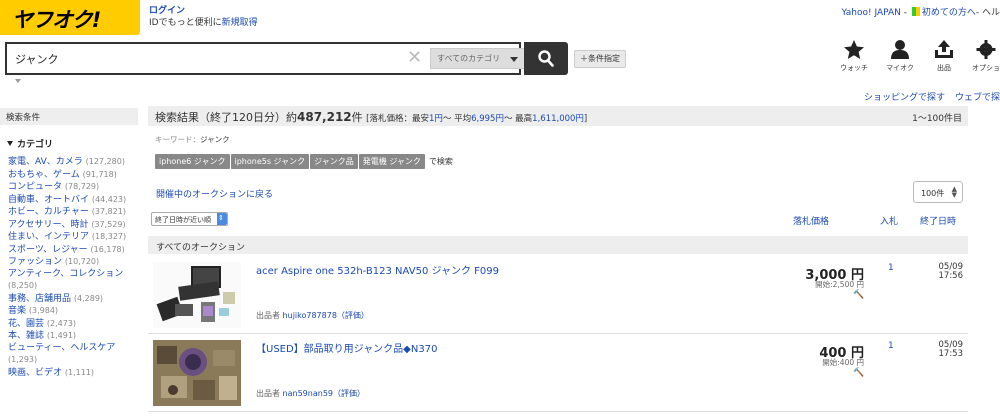 This screenshot has width=1000, height=417. Describe the element at coordinates (17, 311) in the screenshot. I see `category-link: 音楽` at that location.